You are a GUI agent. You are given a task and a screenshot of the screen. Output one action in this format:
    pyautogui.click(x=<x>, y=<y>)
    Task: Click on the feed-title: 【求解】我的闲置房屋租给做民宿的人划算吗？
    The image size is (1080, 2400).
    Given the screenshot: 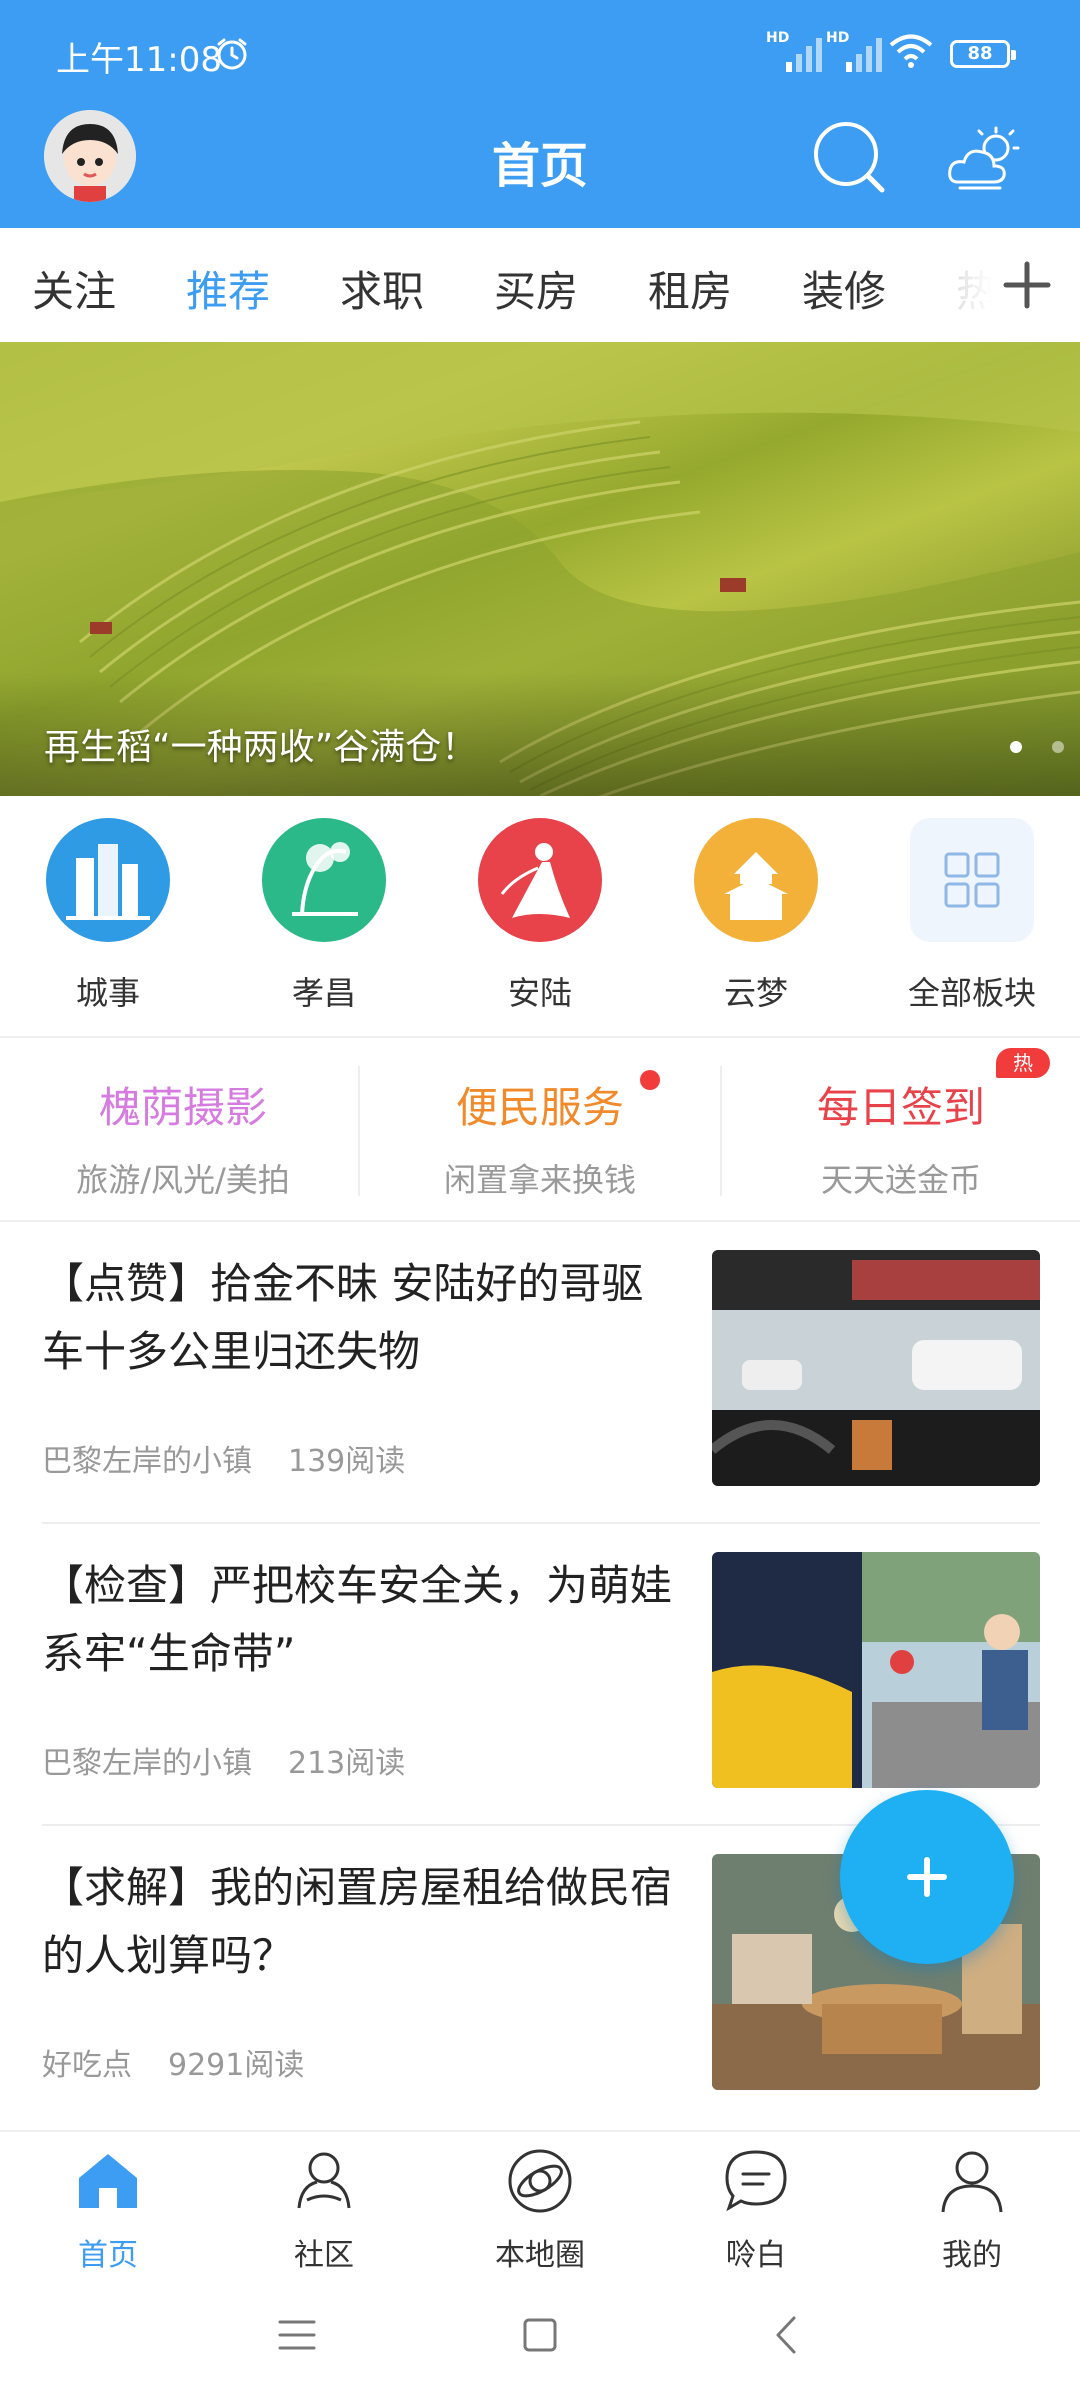 What is the action you would take?
    pyautogui.click(x=357, y=1921)
    